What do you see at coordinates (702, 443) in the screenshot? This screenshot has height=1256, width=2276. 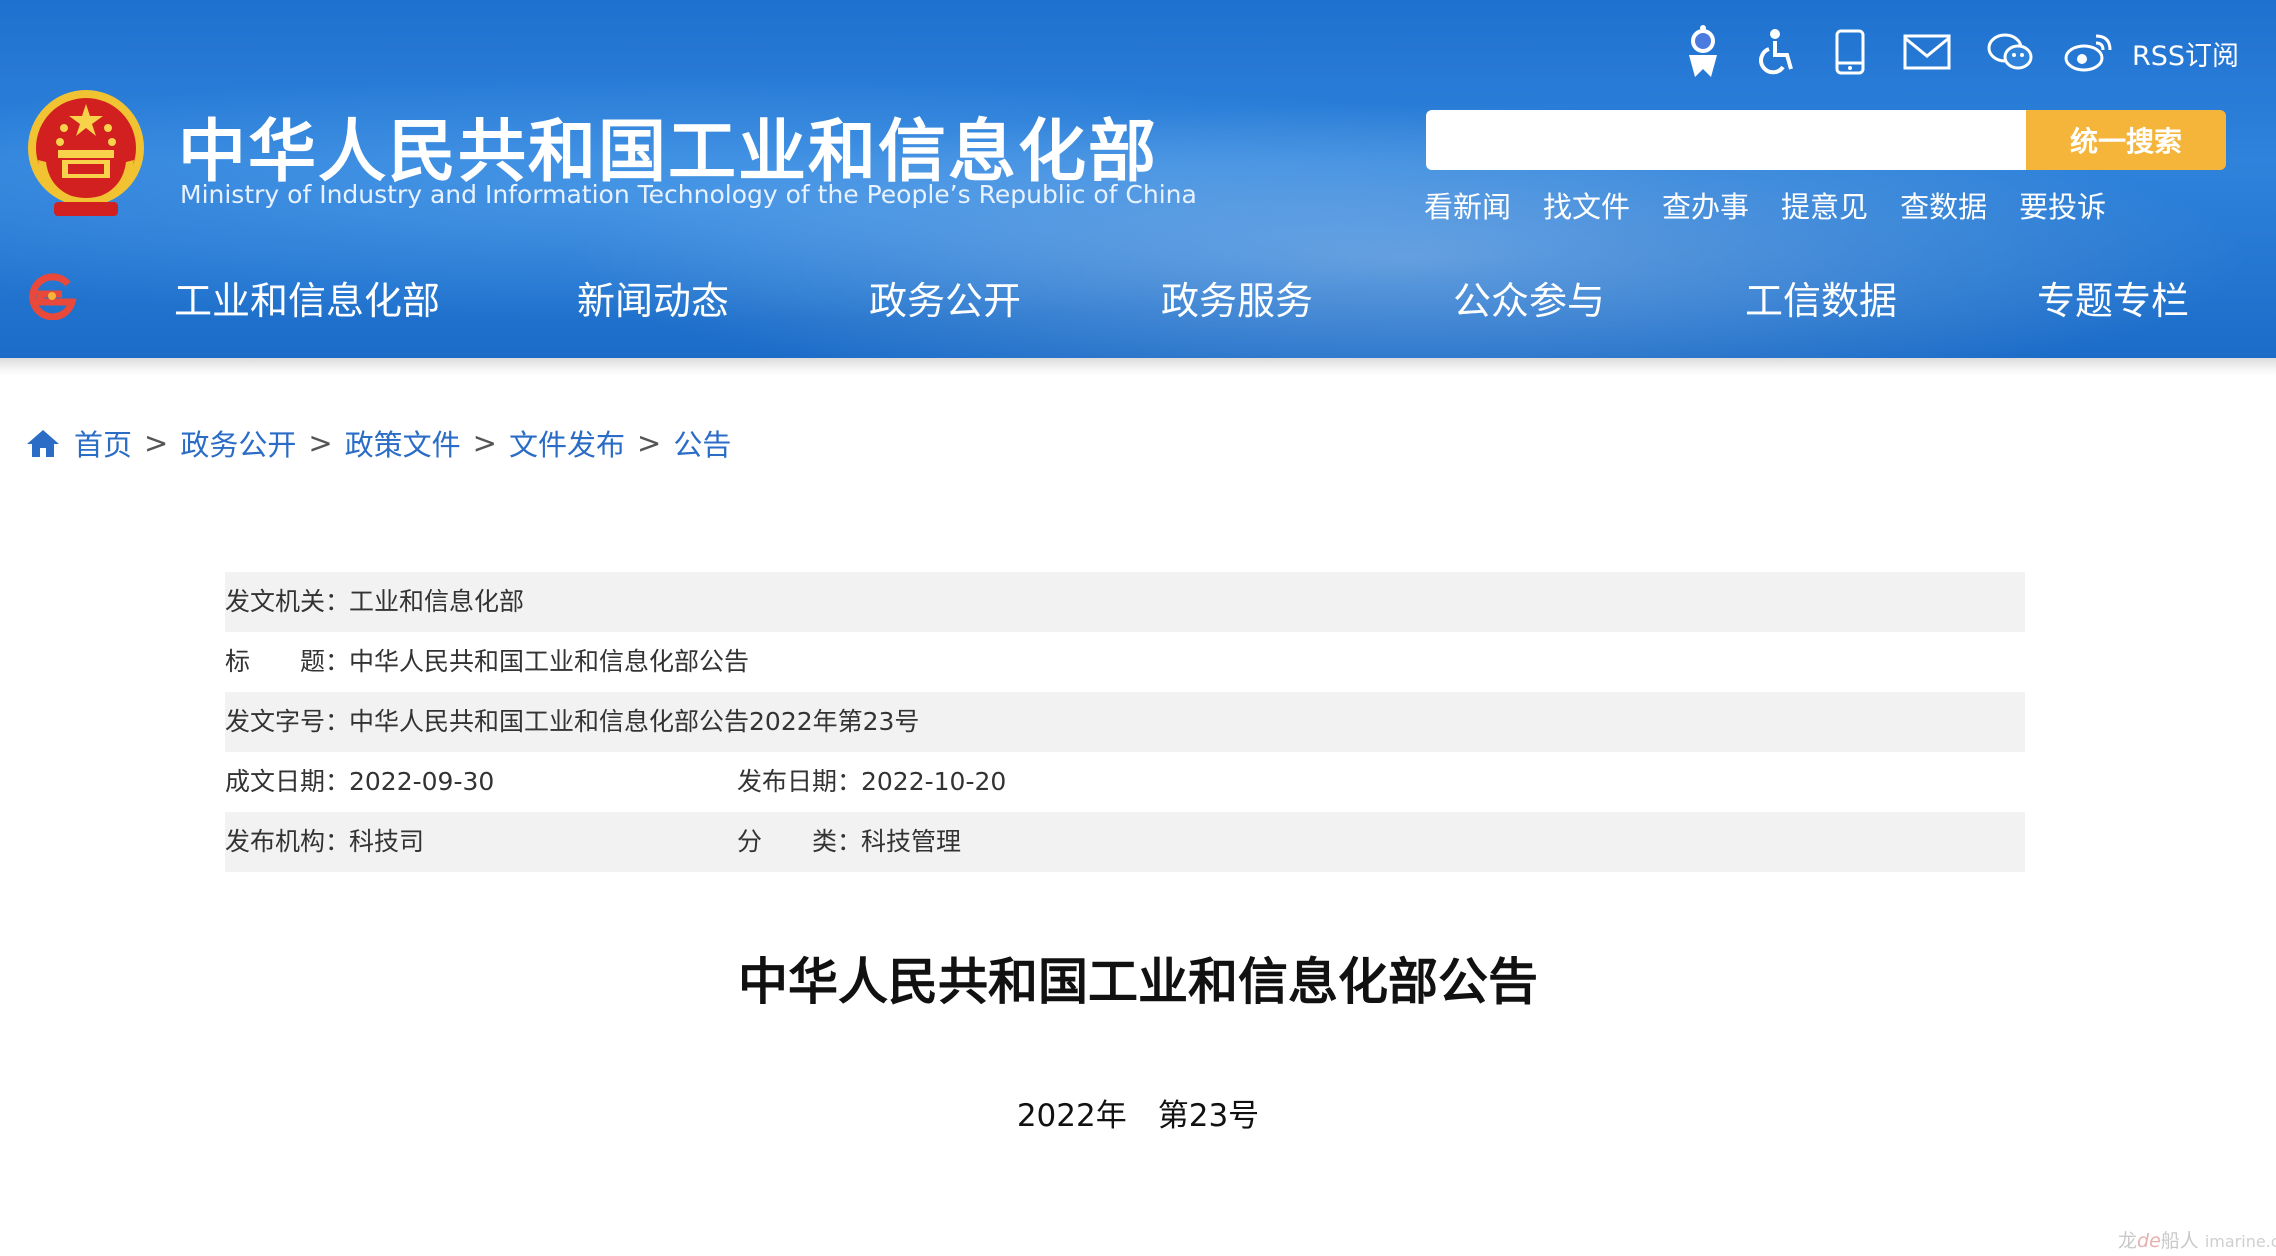 I see `breadcrumb-announcement: 公告` at bounding box center [702, 443].